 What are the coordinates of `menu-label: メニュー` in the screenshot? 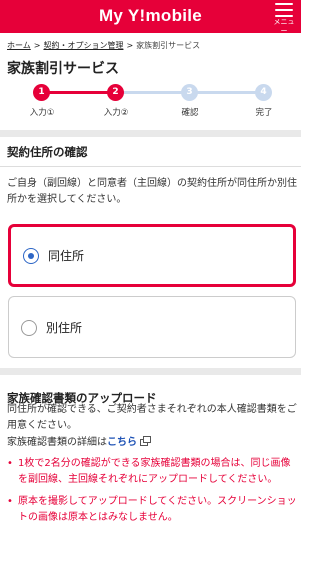 It's located at (284, 26).